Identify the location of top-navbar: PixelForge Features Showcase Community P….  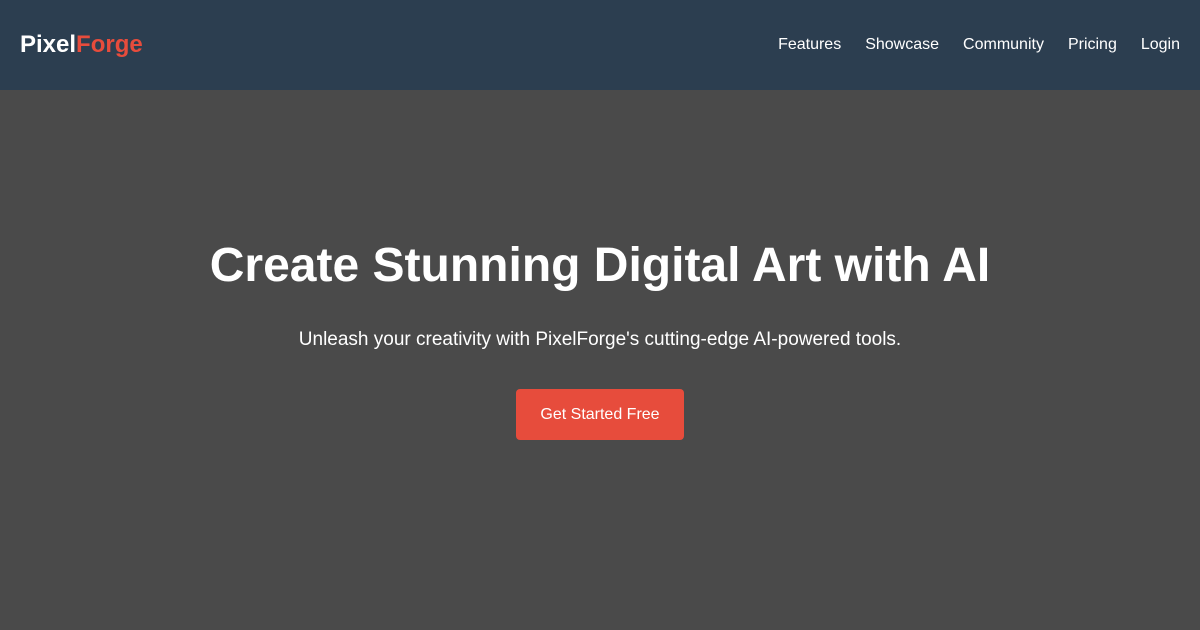
(600, 45).